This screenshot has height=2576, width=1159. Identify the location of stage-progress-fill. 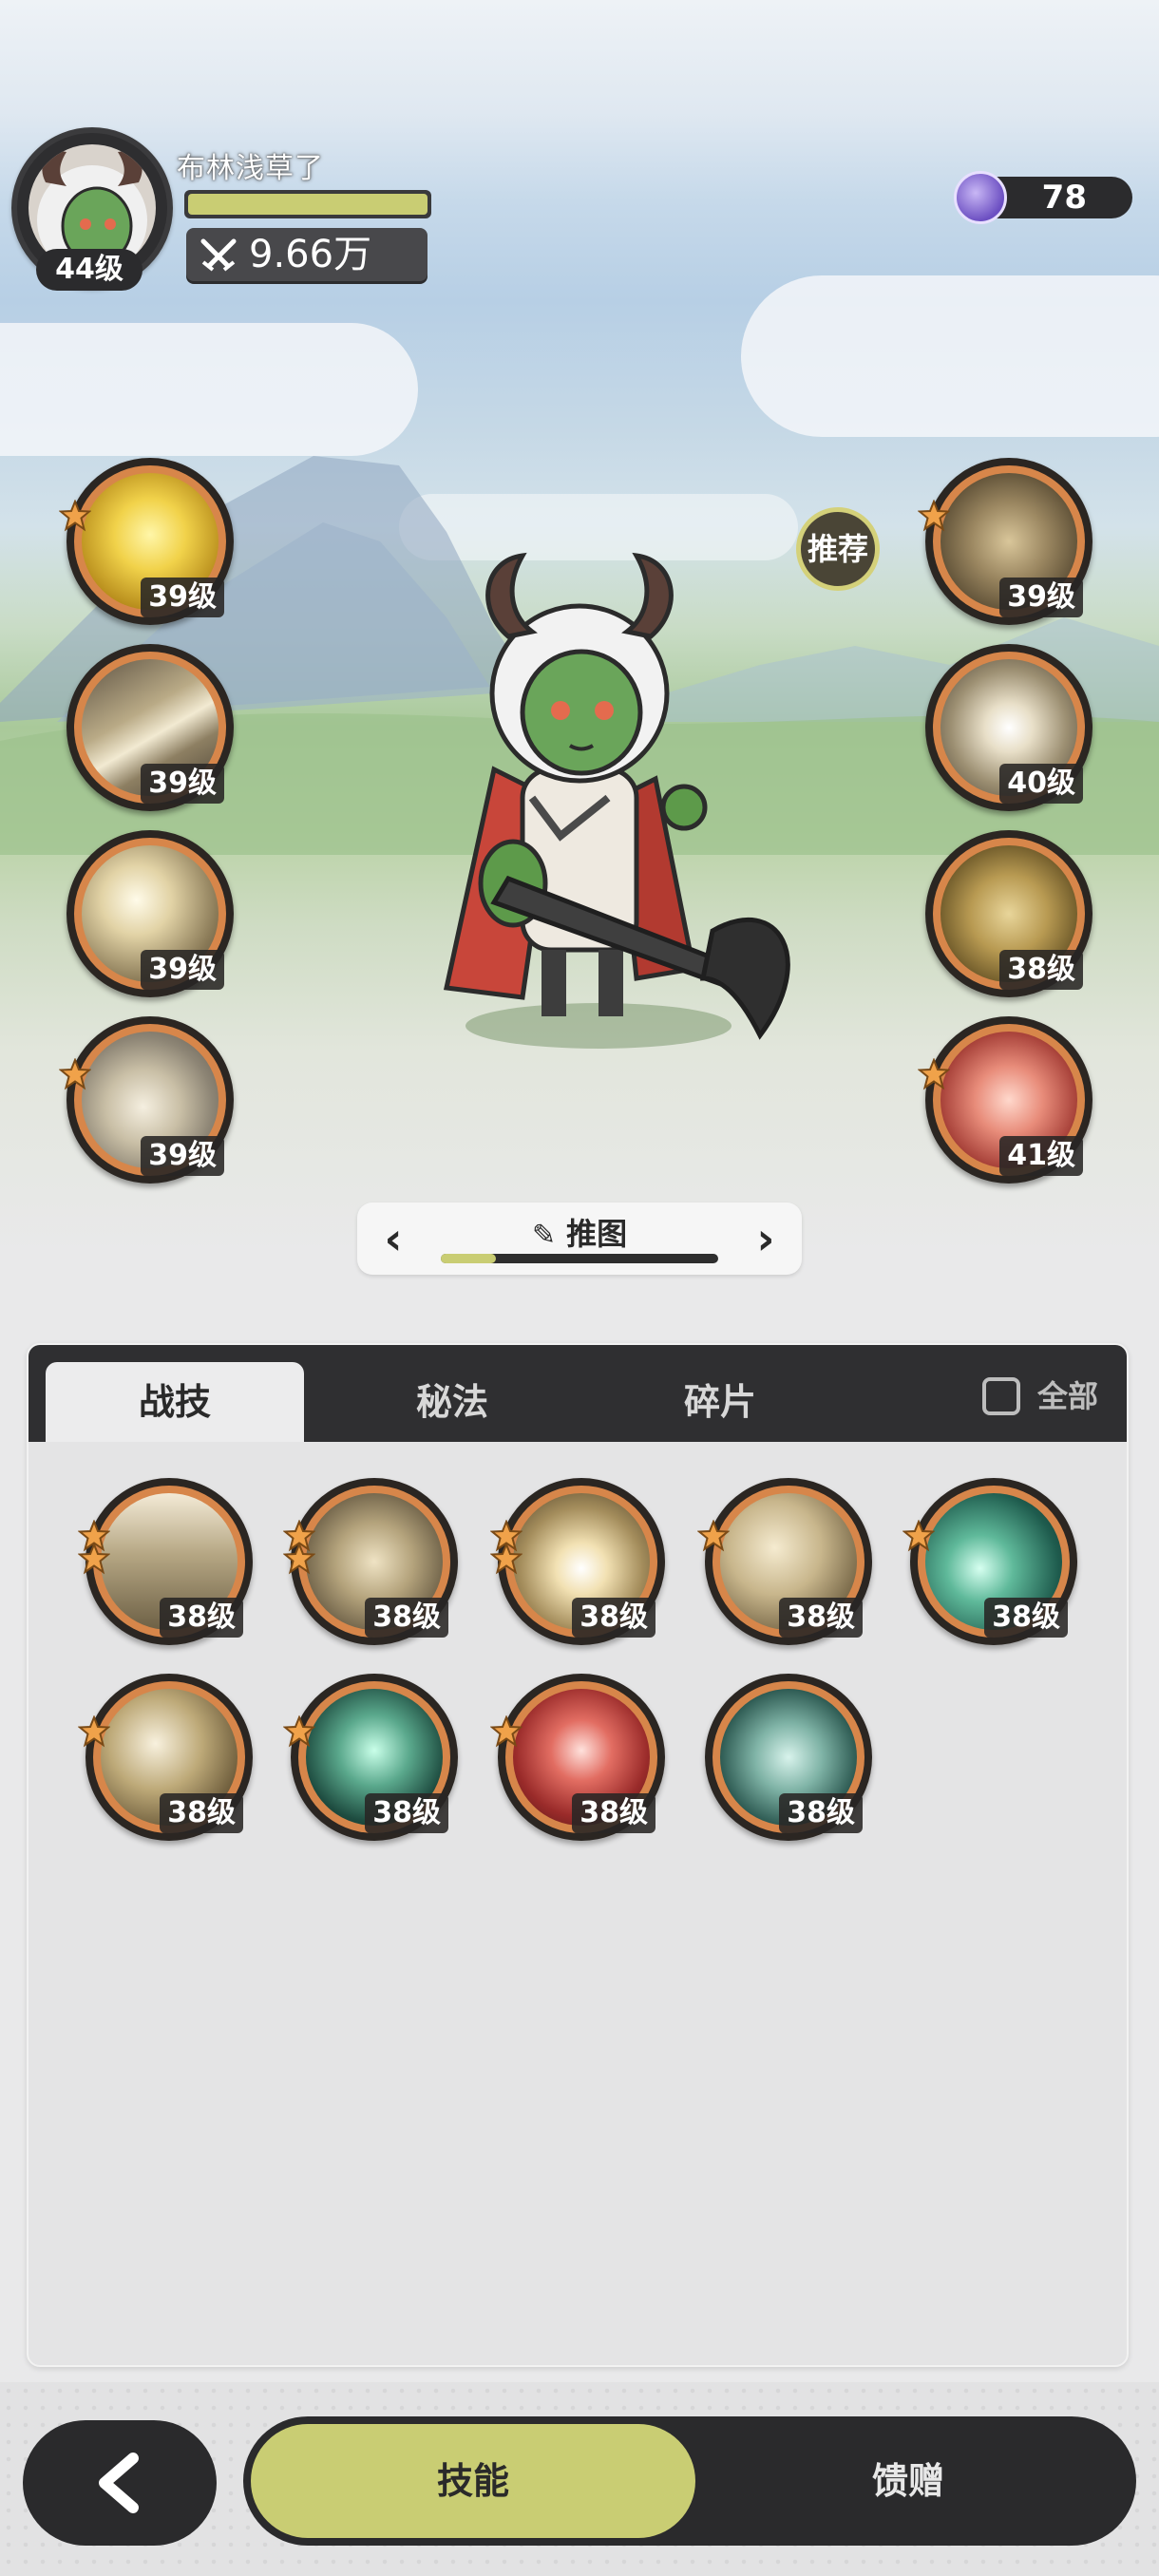
(469, 1258).